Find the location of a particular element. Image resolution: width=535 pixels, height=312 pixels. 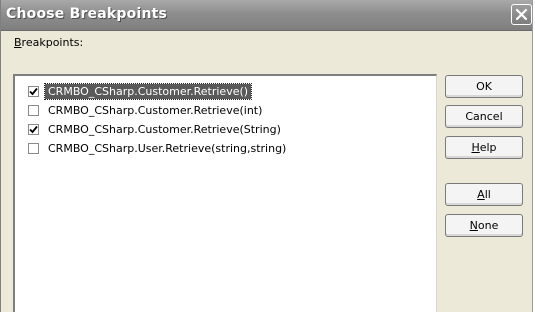

cancel-button: Cancel is located at coordinates (484, 116).